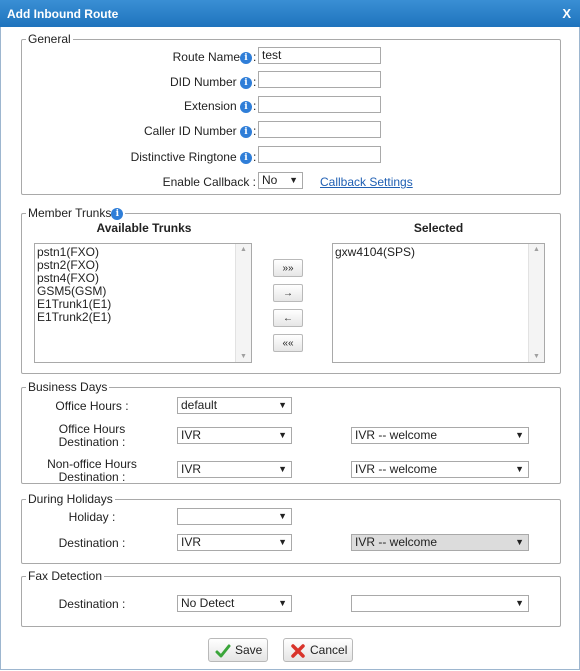 This screenshot has width=580, height=671. I want to click on holiday-destination-value-select: IVR -- welcome ▼, so click(440, 542).